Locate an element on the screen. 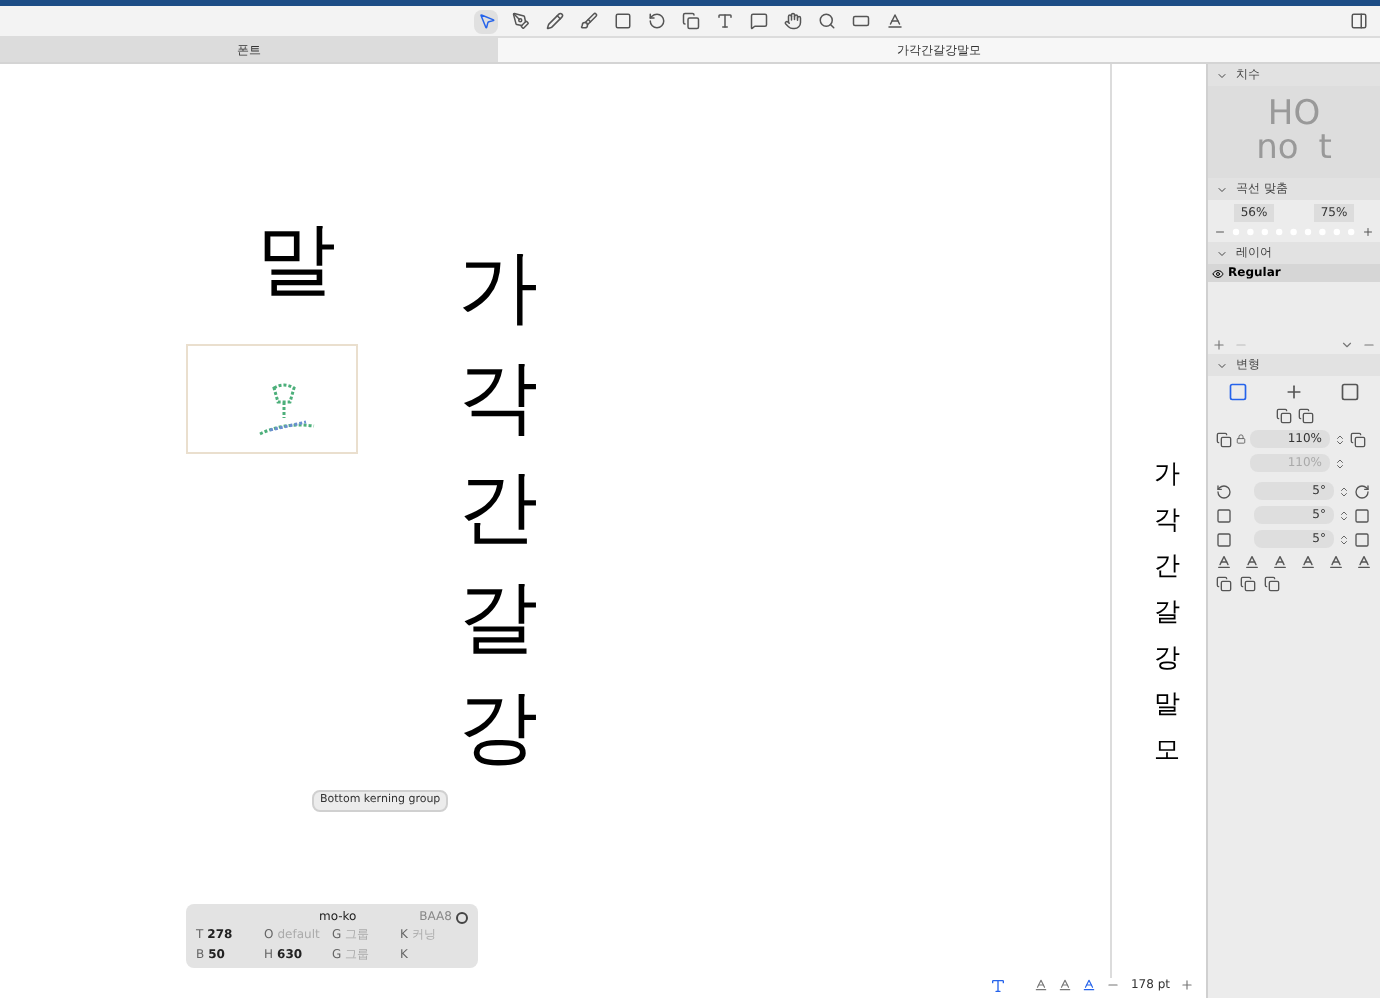  glyph-character: 가 is located at coordinates (498, 289).